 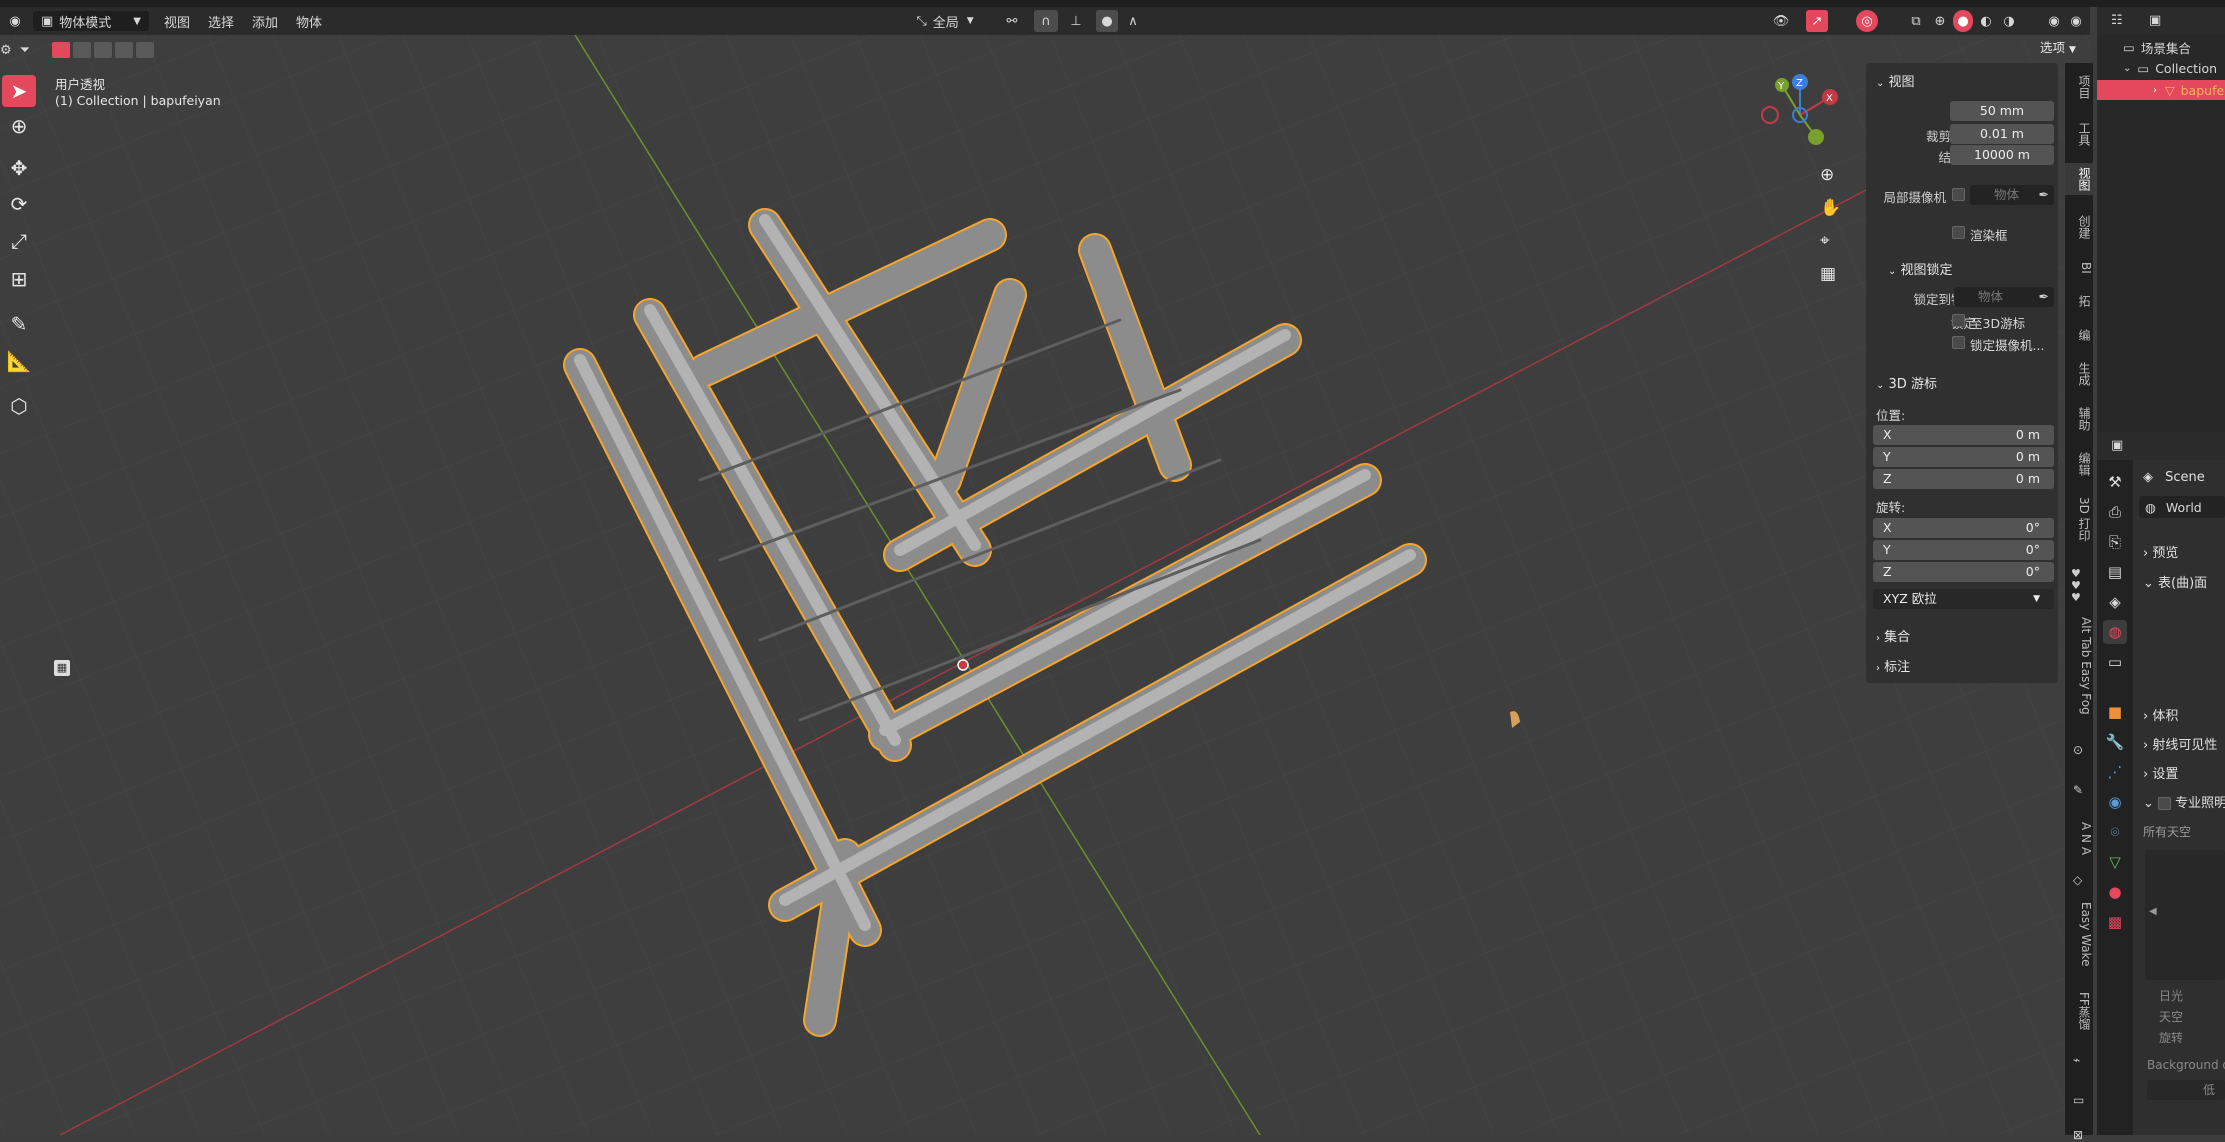 What do you see at coordinates (2054, 21) in the screenshot?
I see `render-engine-a: ◉` at bounding box center [2054, 21].